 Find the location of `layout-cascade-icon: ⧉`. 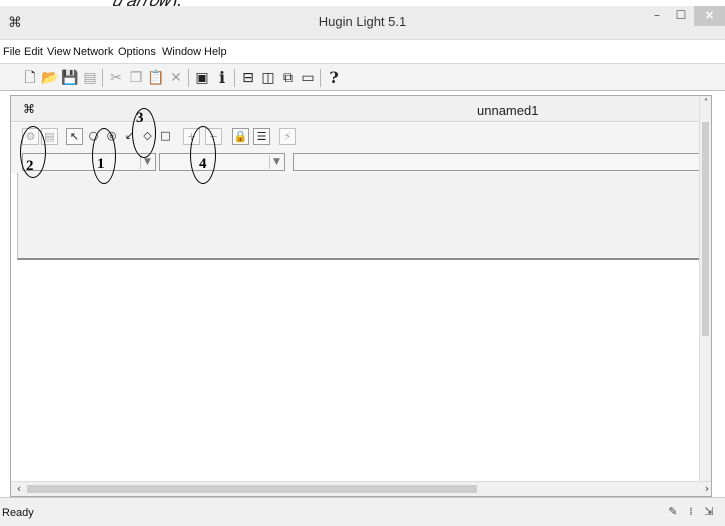

layout-cascade-icon: ⧉ is located at coordinates (288, 78).